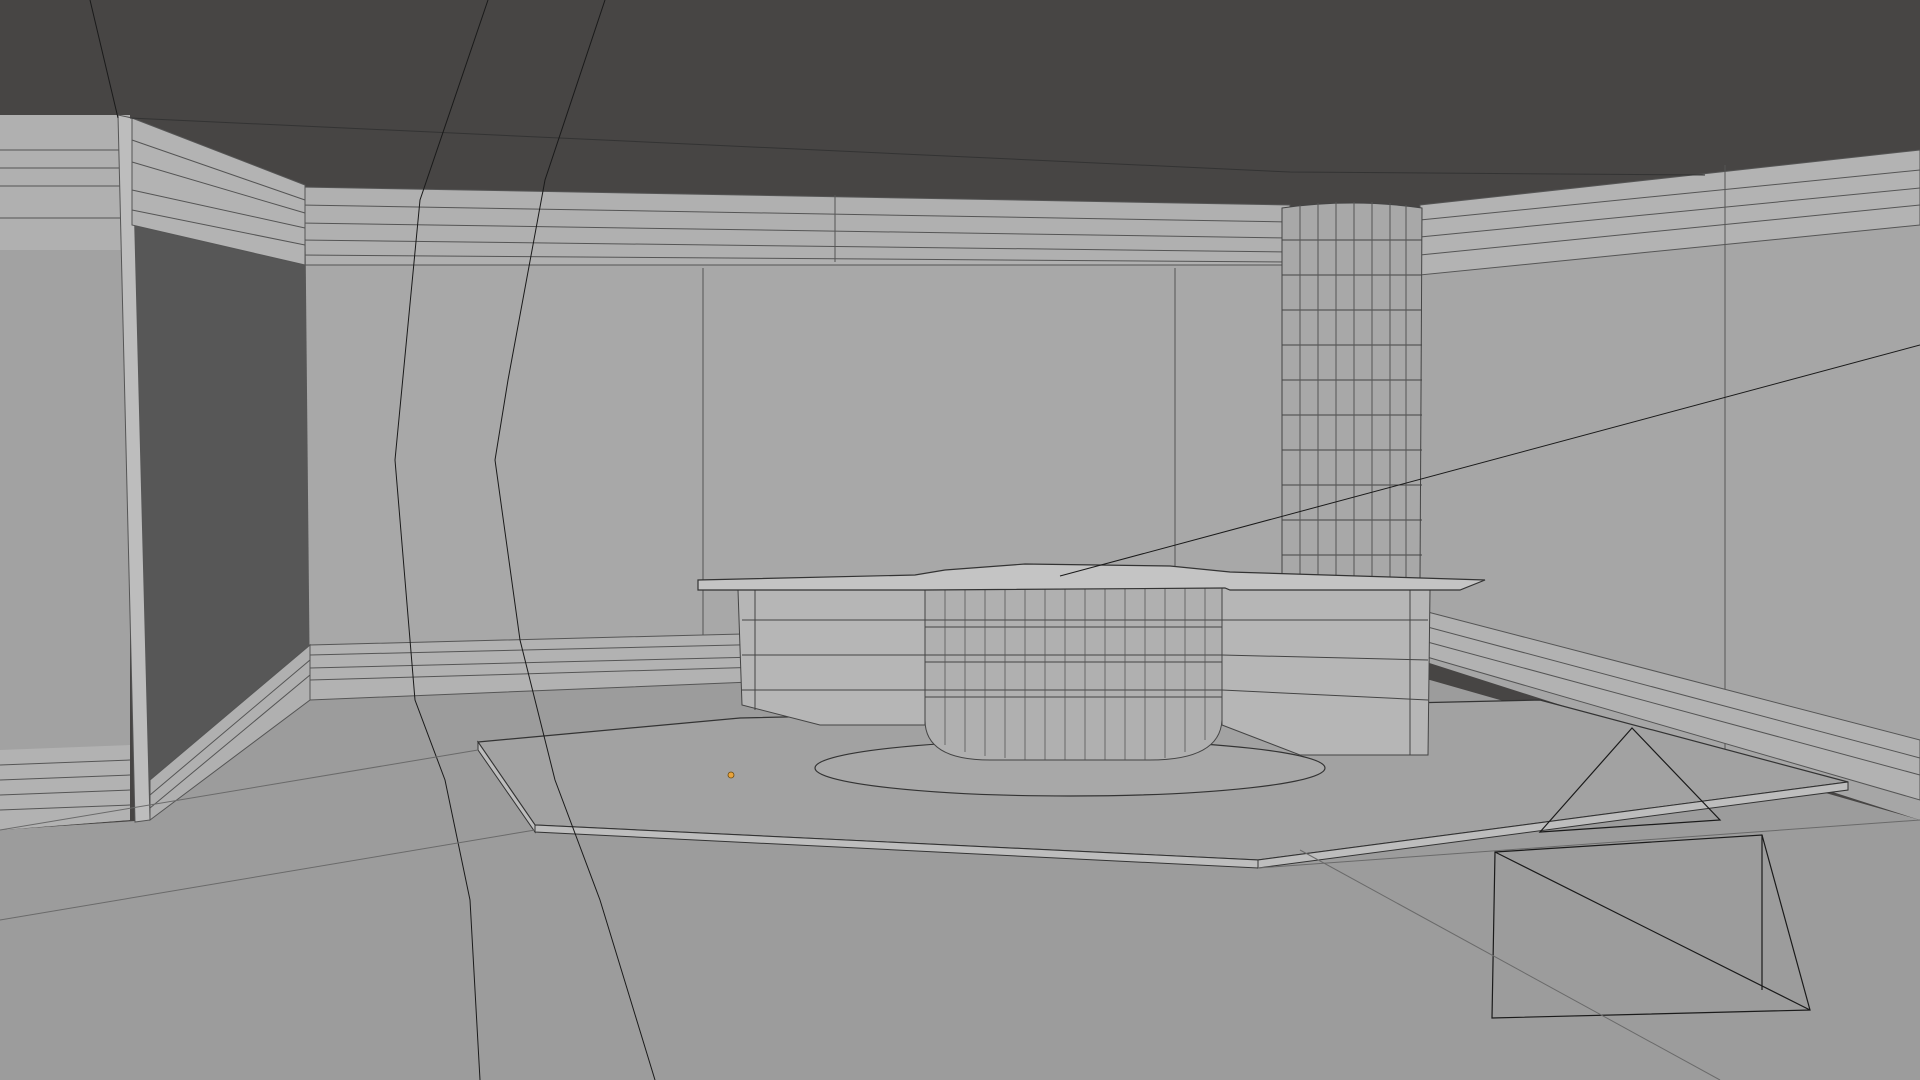 The image size is (1920, 1080). I want to click on origin-point, so click(731, 775).